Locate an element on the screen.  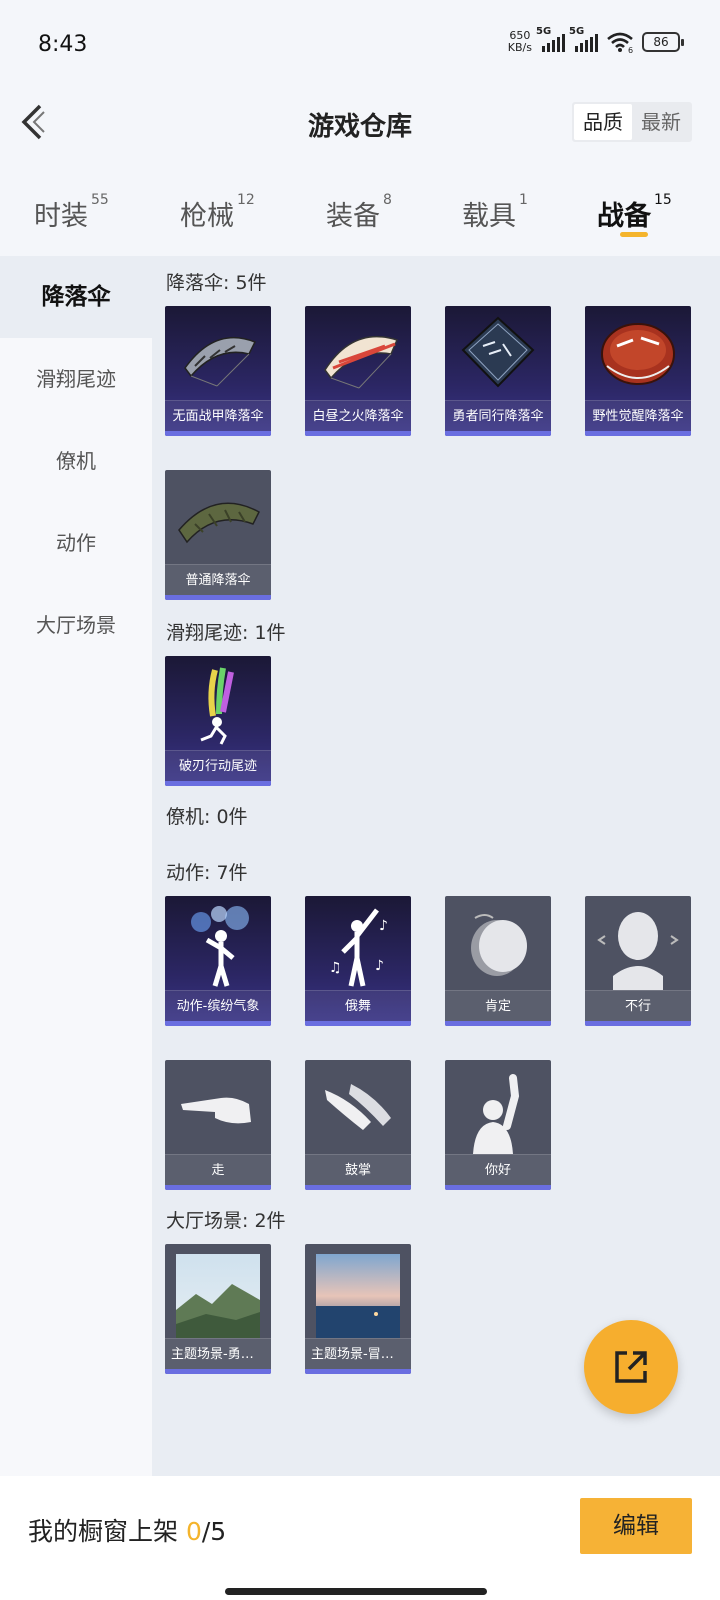
dancer-icon: ♪ ♫ ♪ is located at coordinates (358, 947).